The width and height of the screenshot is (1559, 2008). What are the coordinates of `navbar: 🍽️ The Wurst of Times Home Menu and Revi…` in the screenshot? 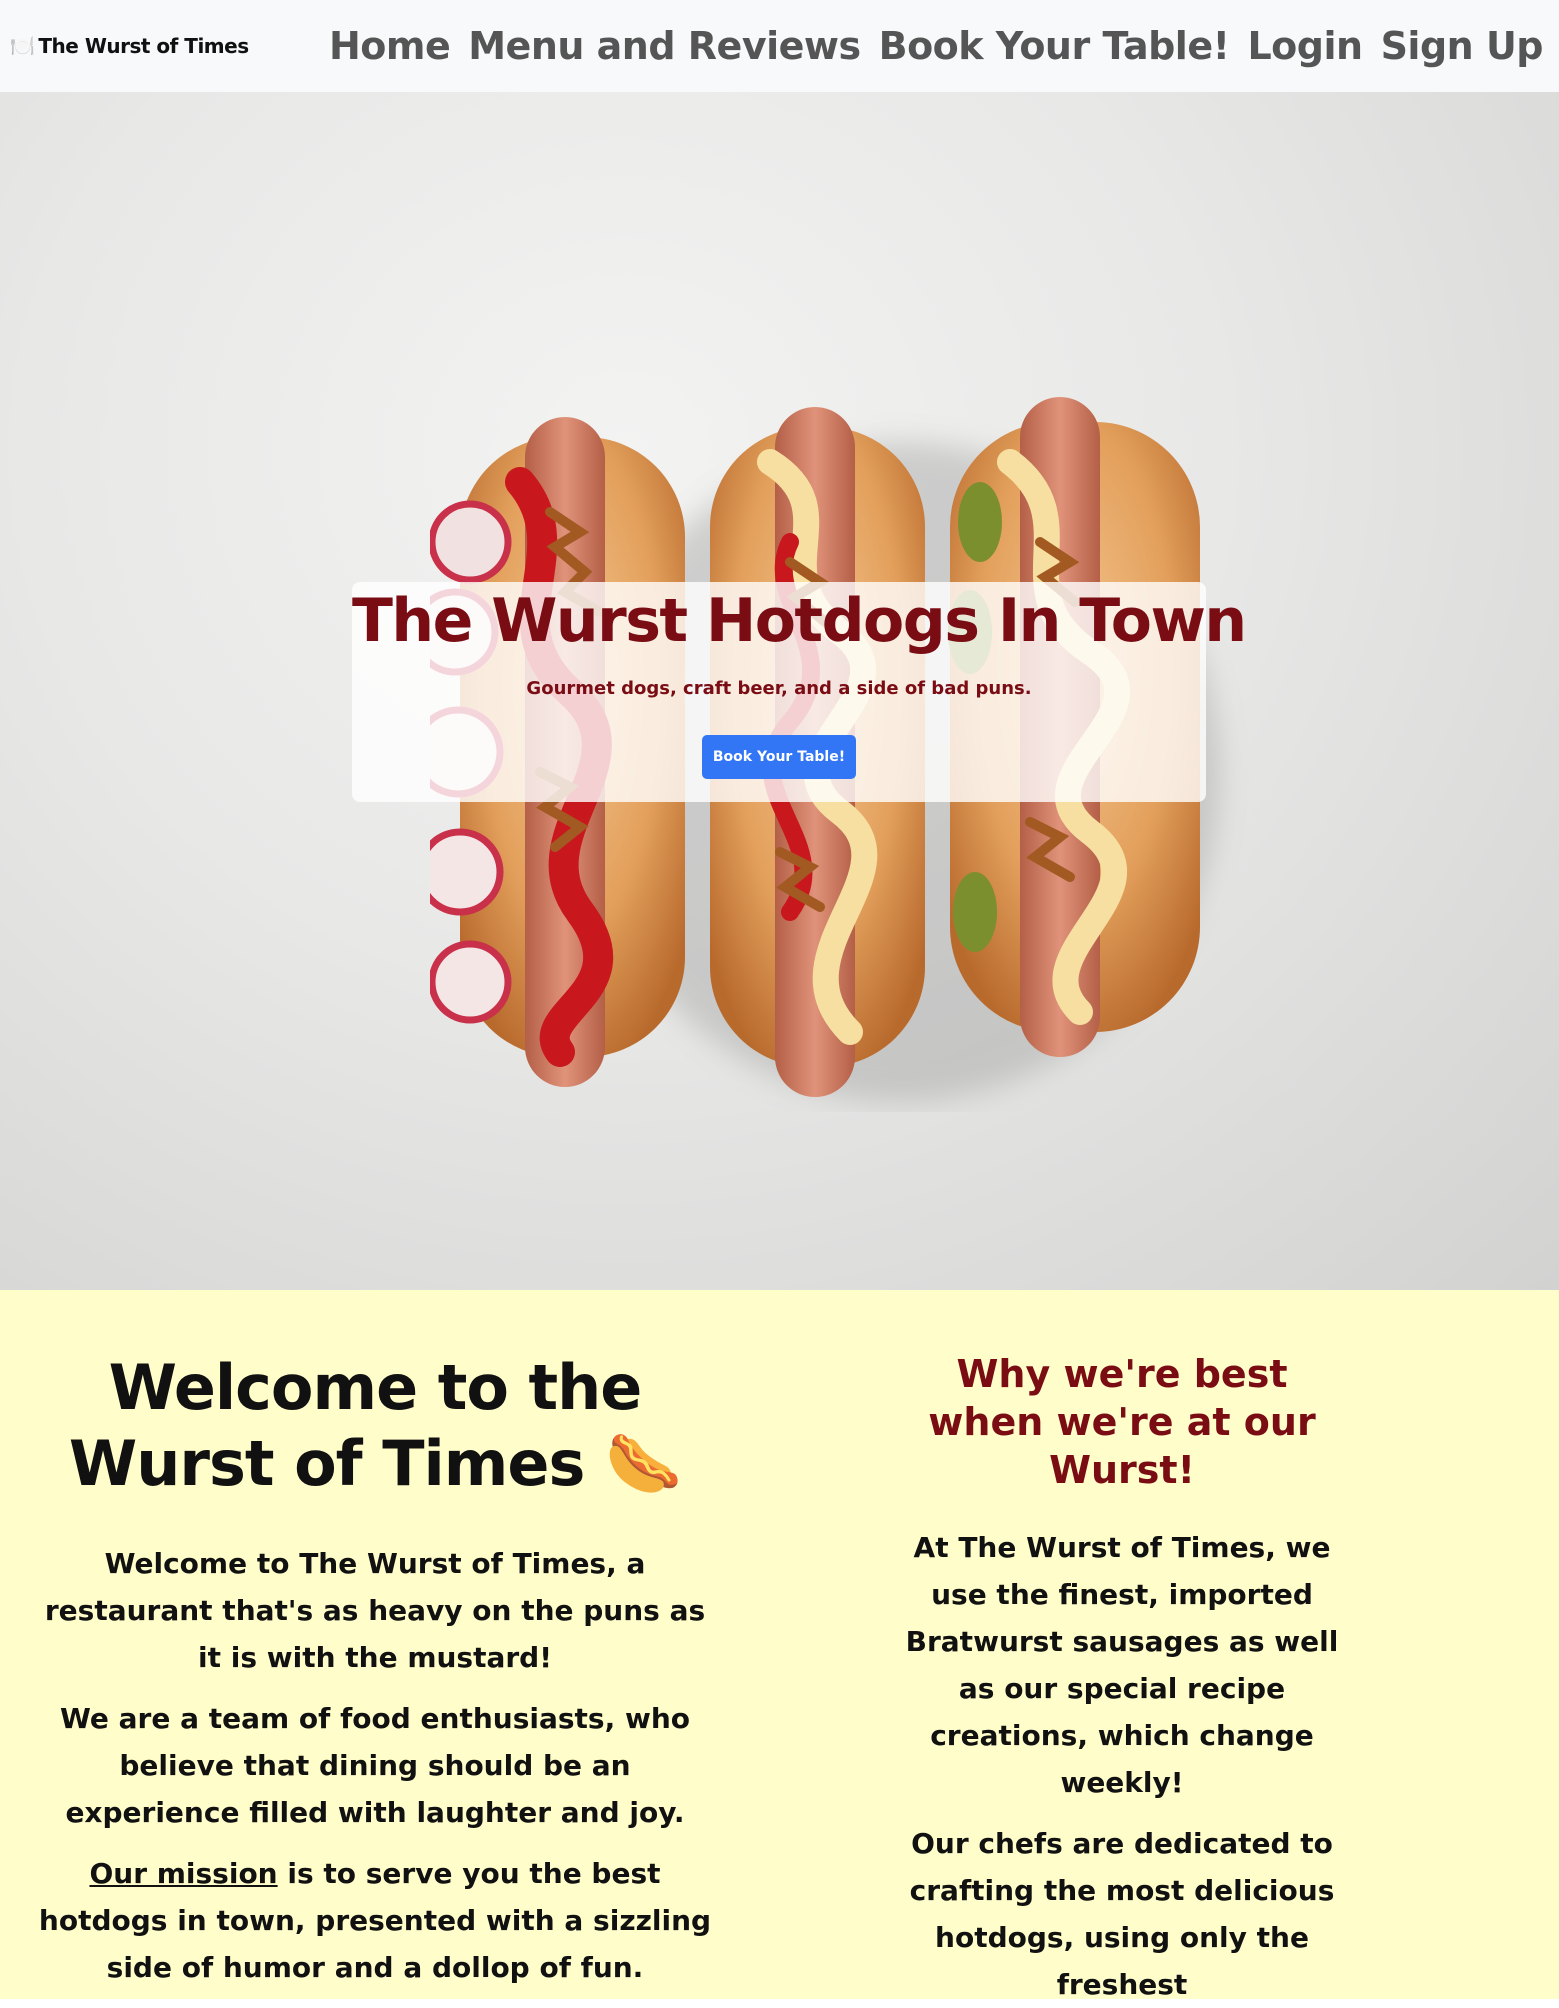 It's located at (779, 46).